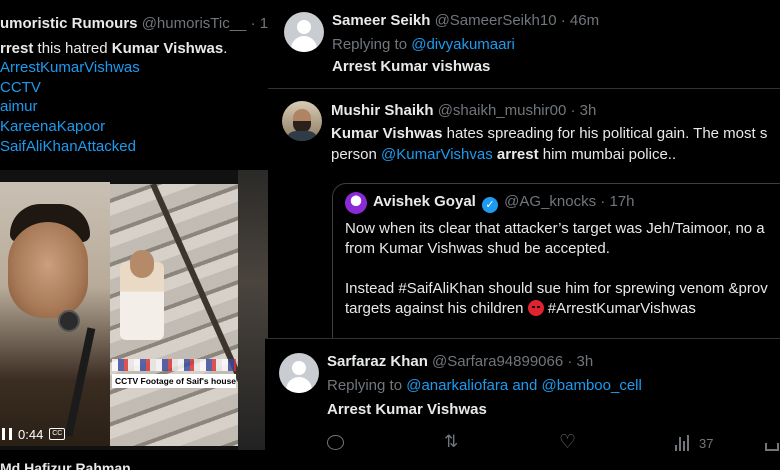  What do you see at coordinates (684, 443) in the screenshot?
I see `views-icon` at bounding box center [684, 443].